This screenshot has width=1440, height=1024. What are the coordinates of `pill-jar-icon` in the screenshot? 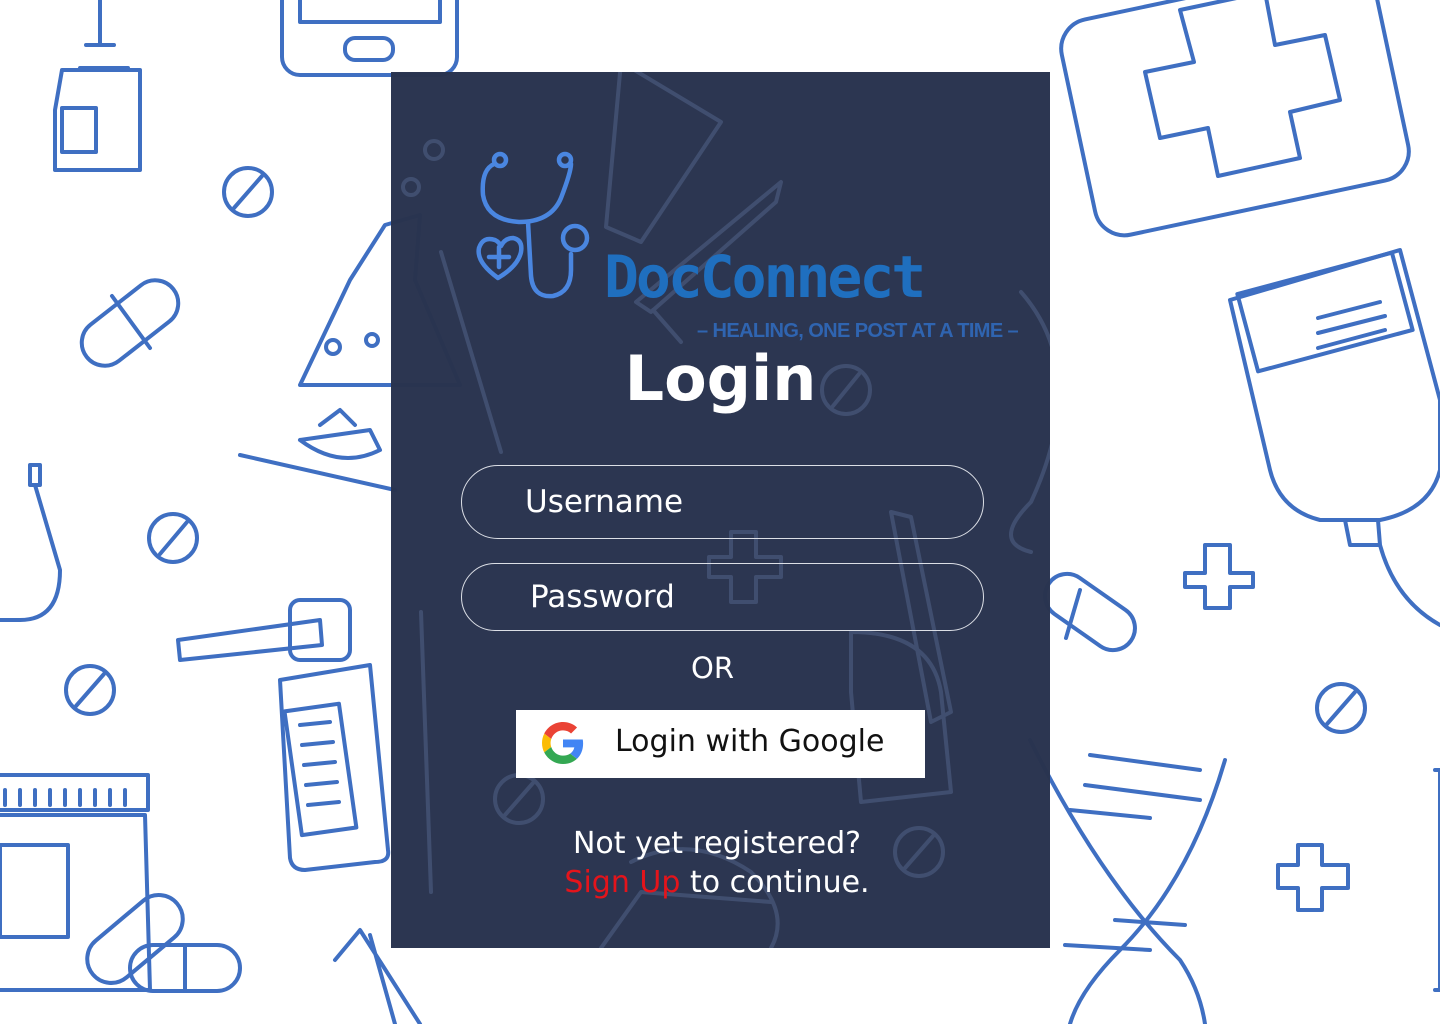 It's located at (76, 882).